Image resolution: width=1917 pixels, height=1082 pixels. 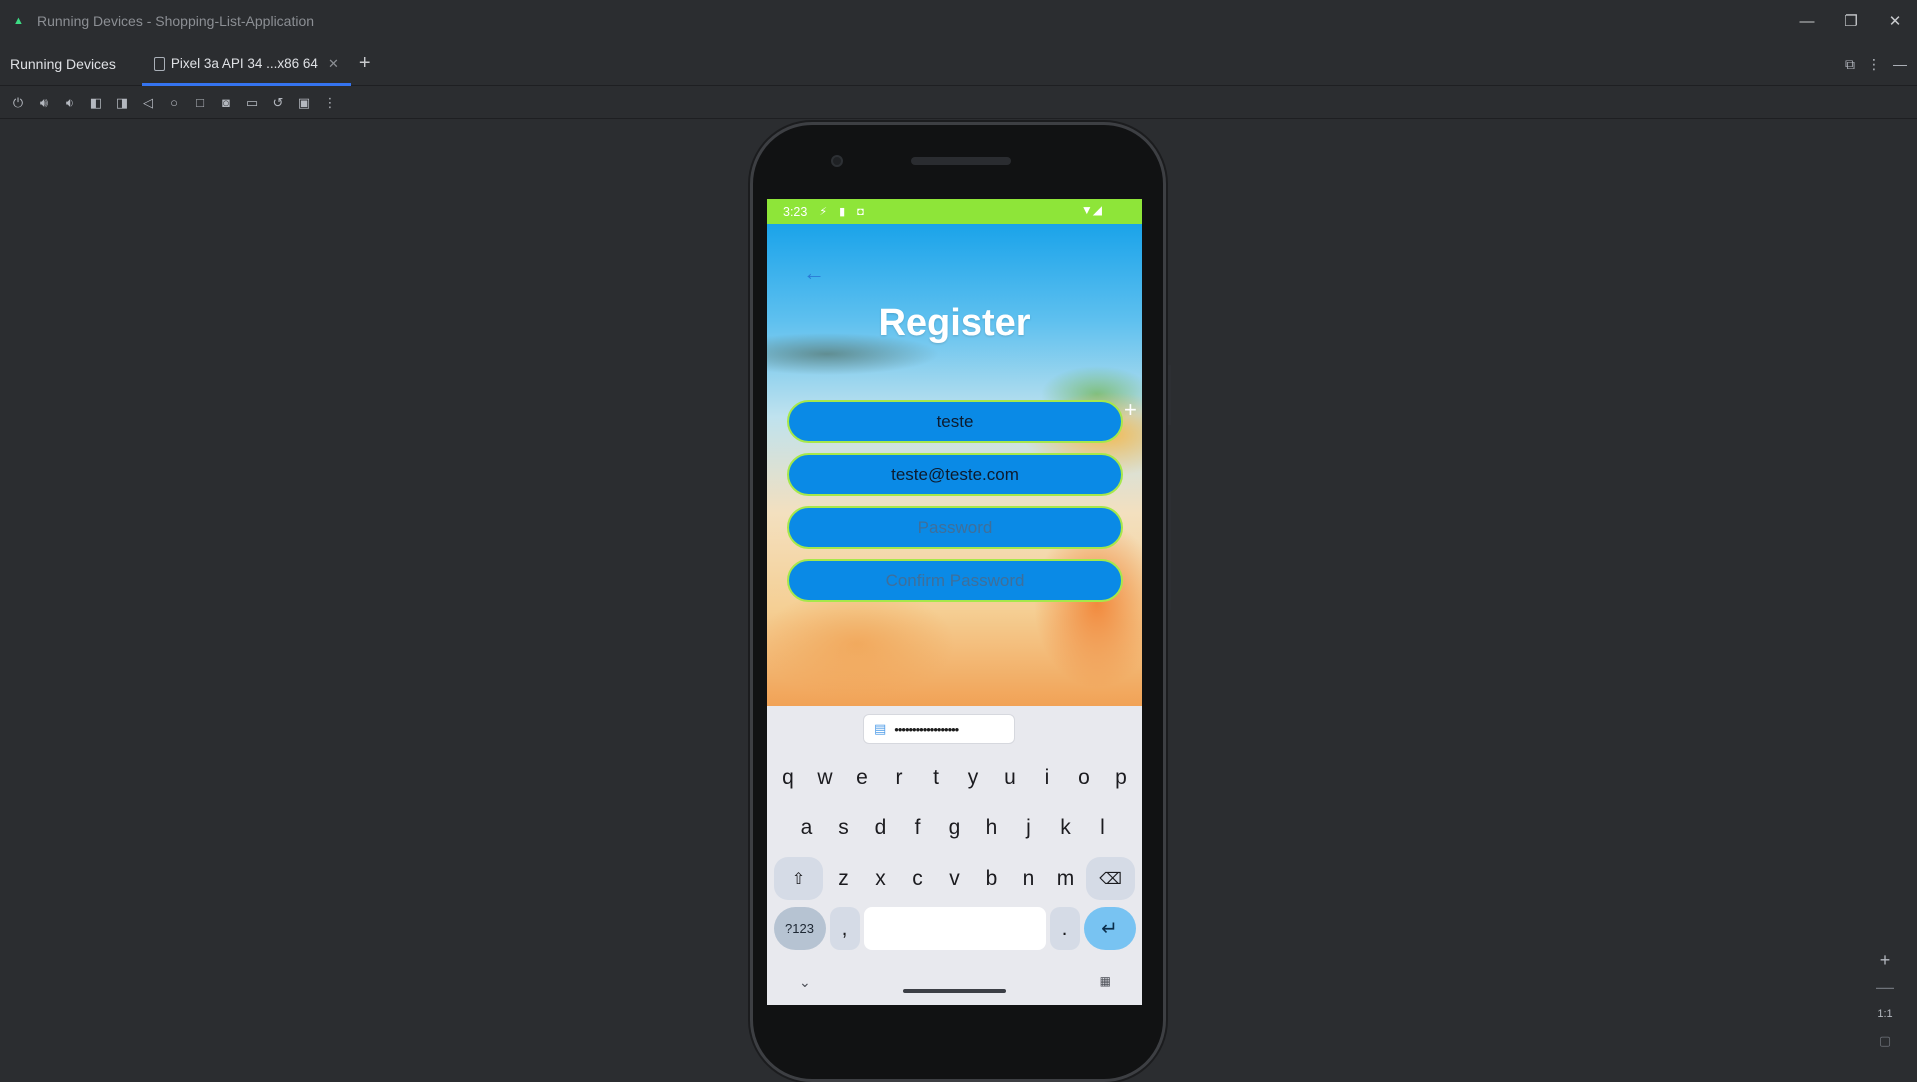 What do you see at coordinates (955, 580) in the screenshot?
I see `confirm-password-field: Confirm Password` at bounding box center [955, 580].